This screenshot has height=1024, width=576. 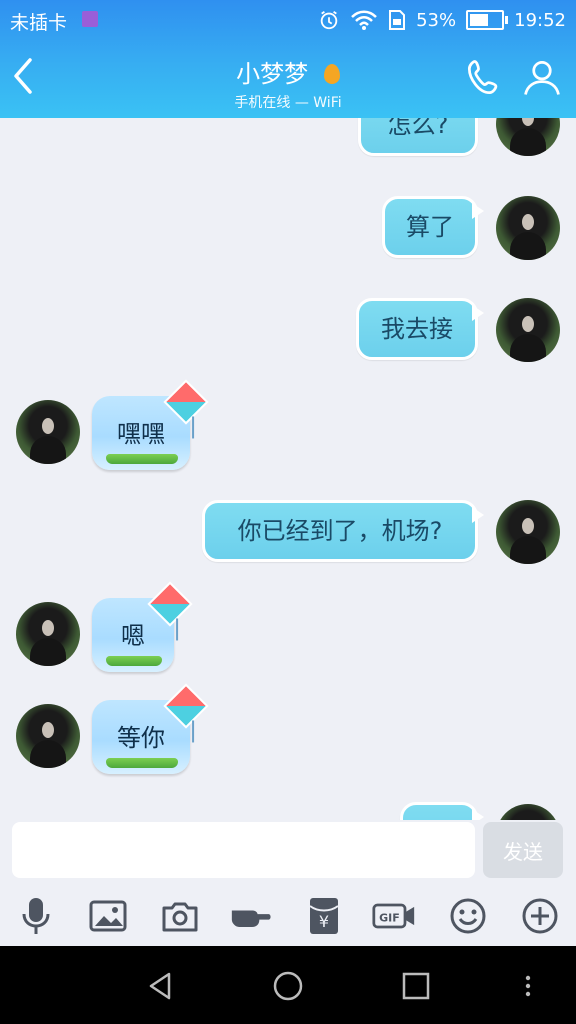 What do you see at coordinates (442, 811) in the screenshot?
I see `outgoing-message-bubble` at bounding box center [442, 811].